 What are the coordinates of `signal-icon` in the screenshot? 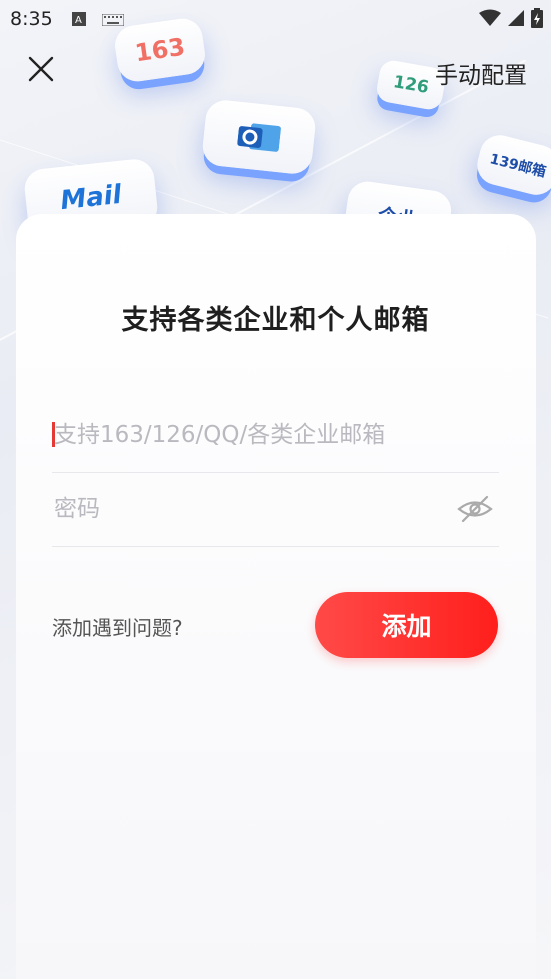 It's located at (516, 20).